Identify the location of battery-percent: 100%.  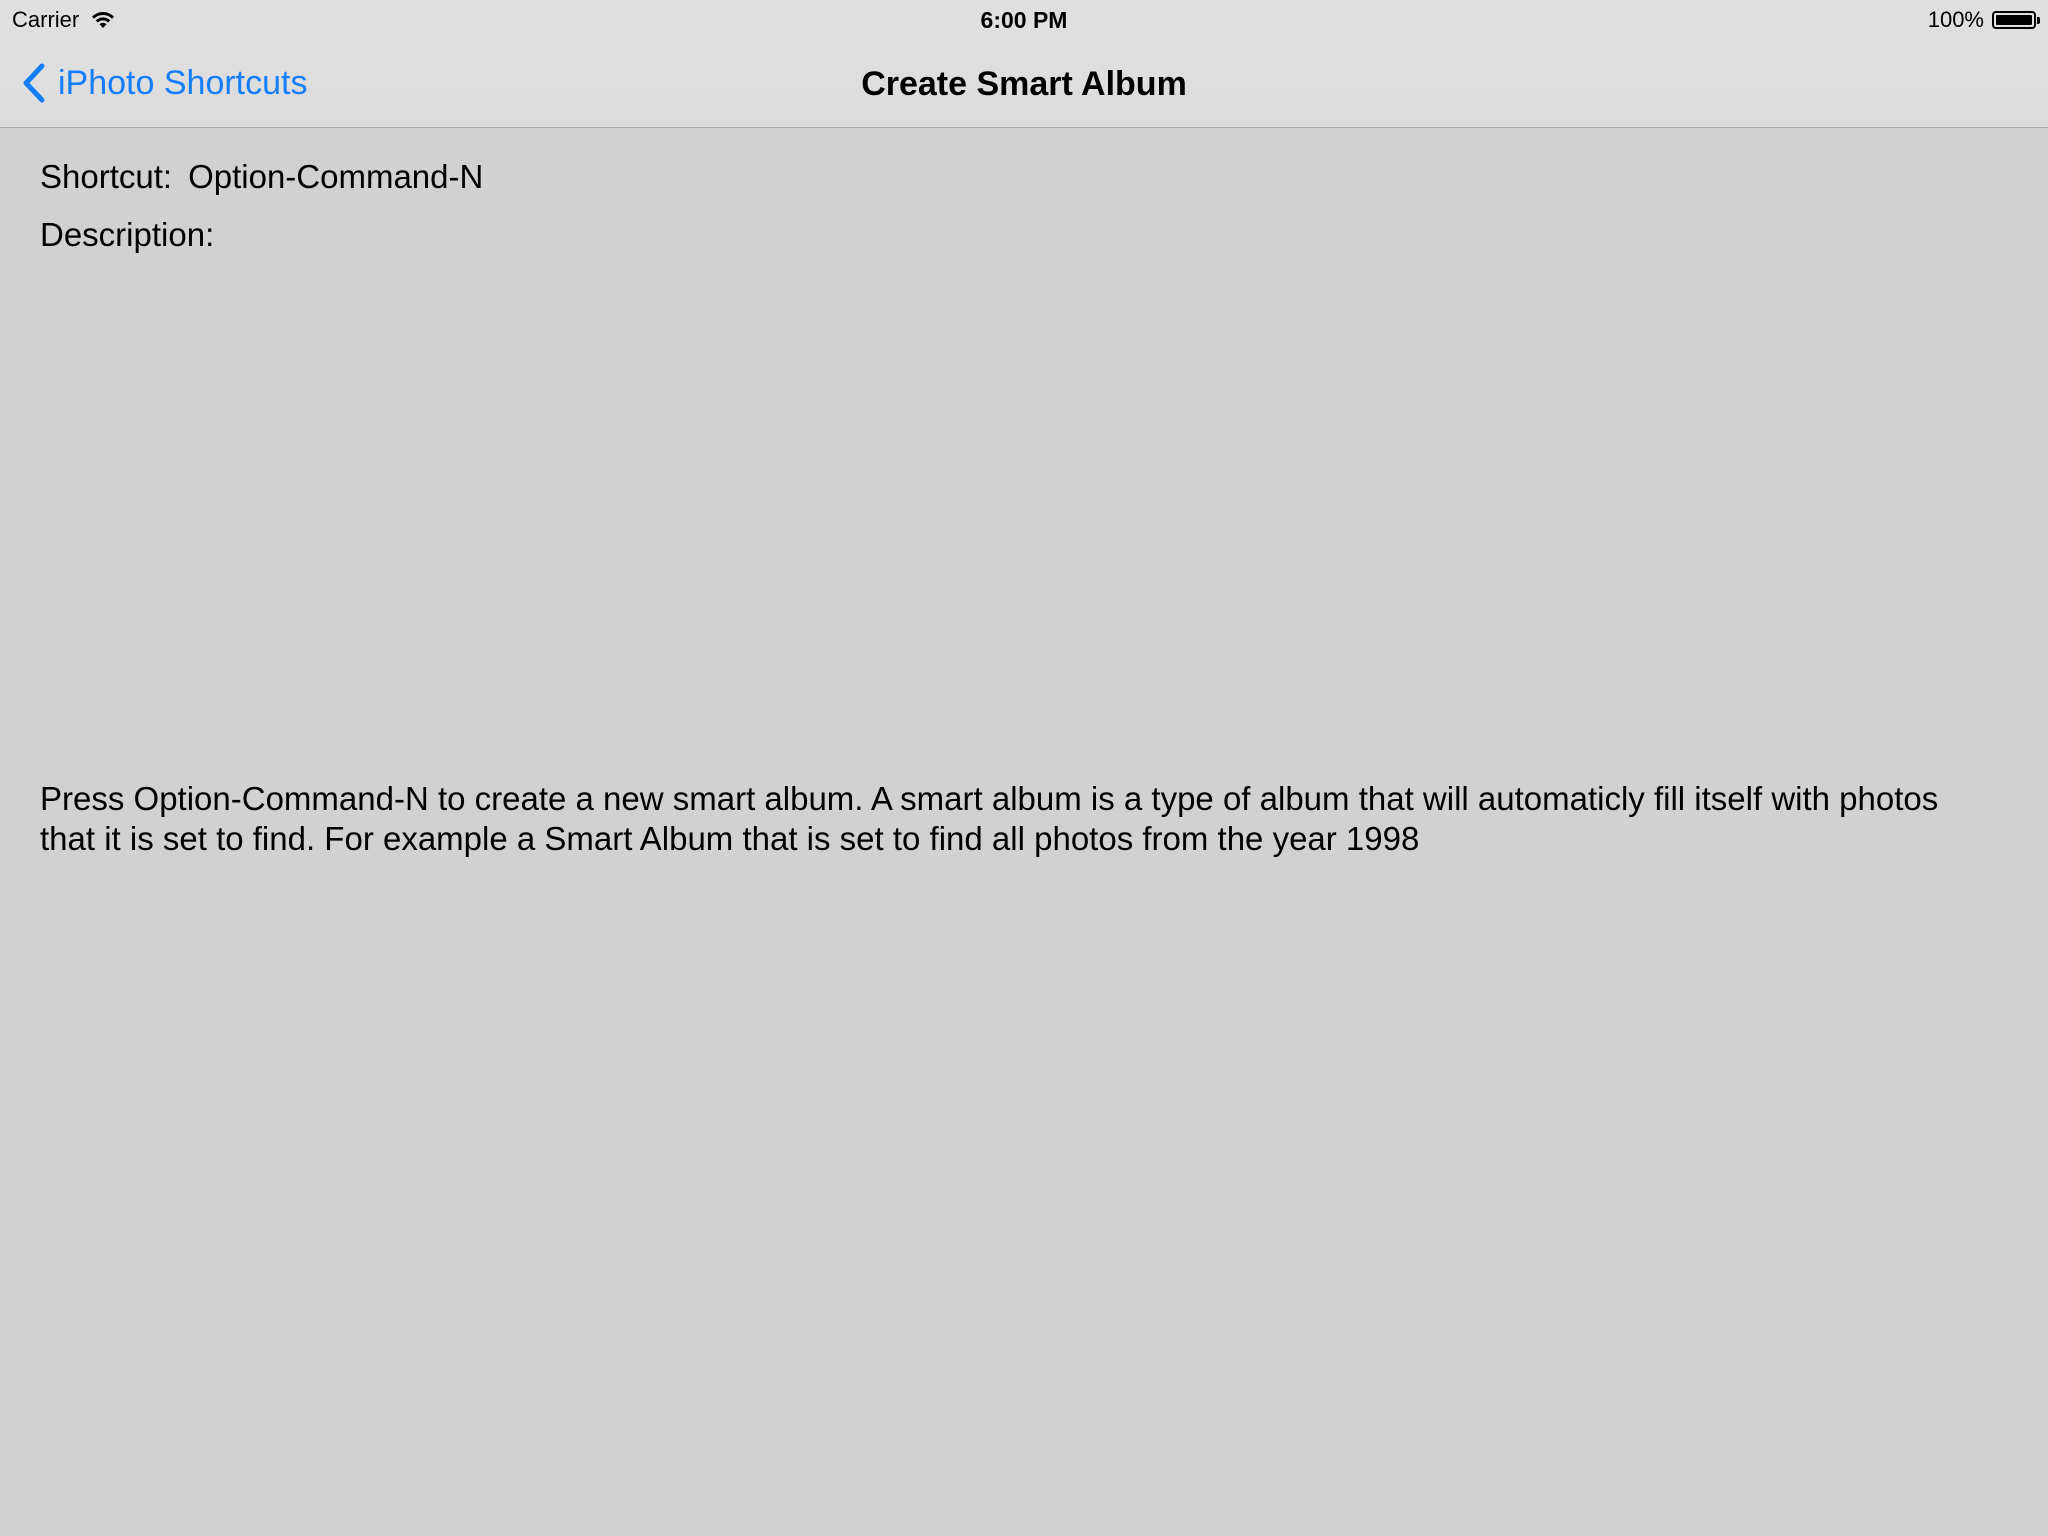
(1955, 19).